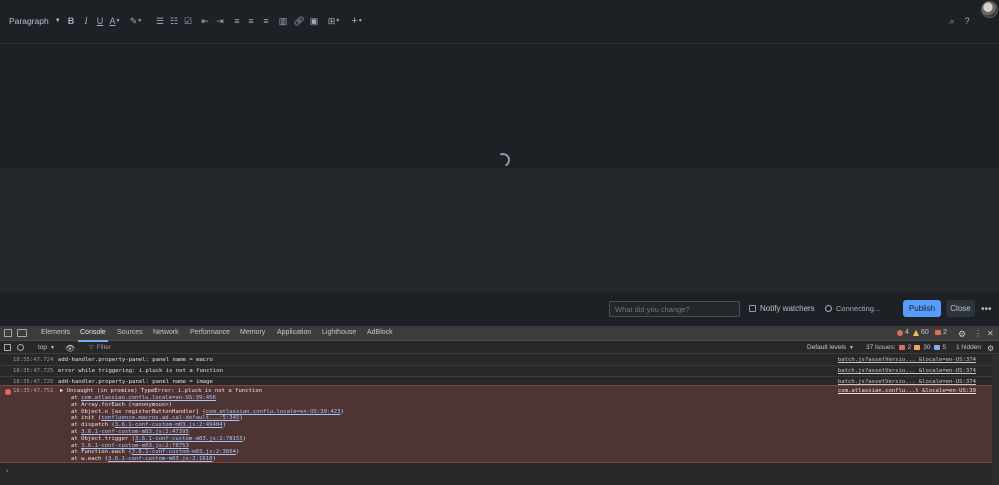 Image resolution: width=999 pixels, height=485 pixels. What do you see at coordinates (91, 348) in the screenshot?
I see `filter-funnel-icon: ▽` at bounding box center [91, 348].